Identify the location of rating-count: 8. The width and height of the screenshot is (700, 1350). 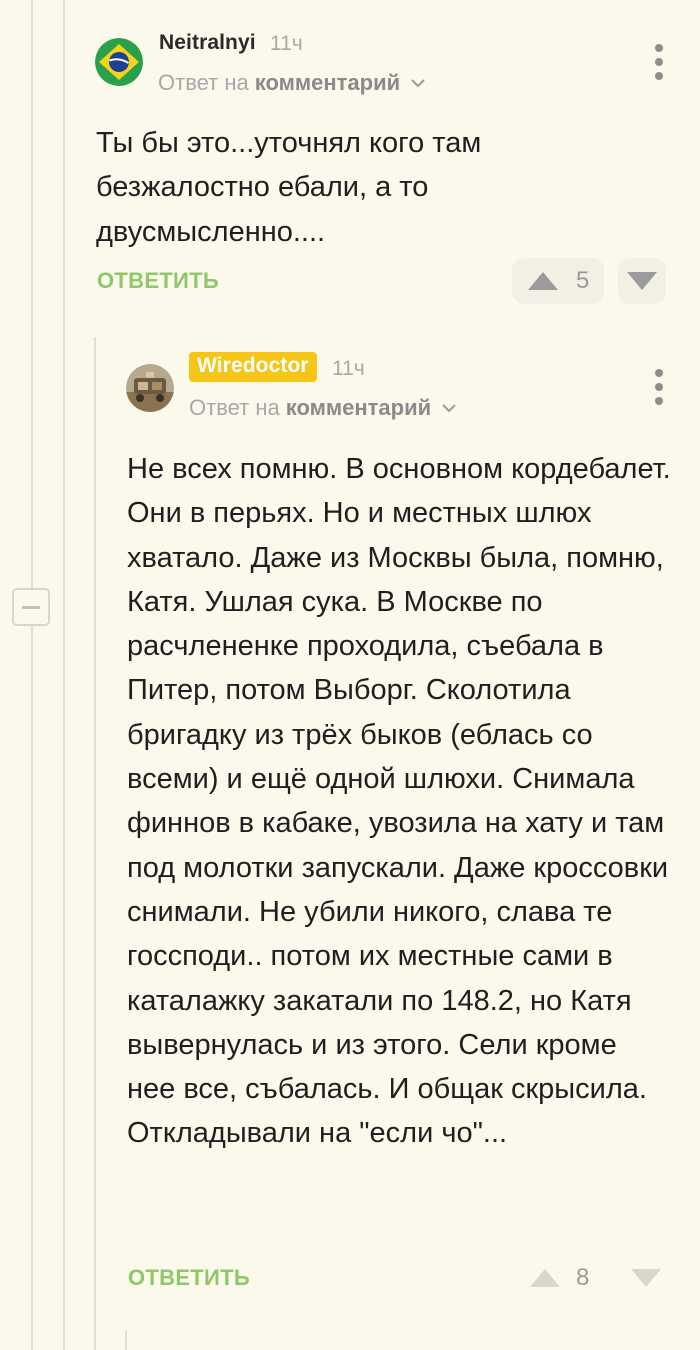
(583, 1277).